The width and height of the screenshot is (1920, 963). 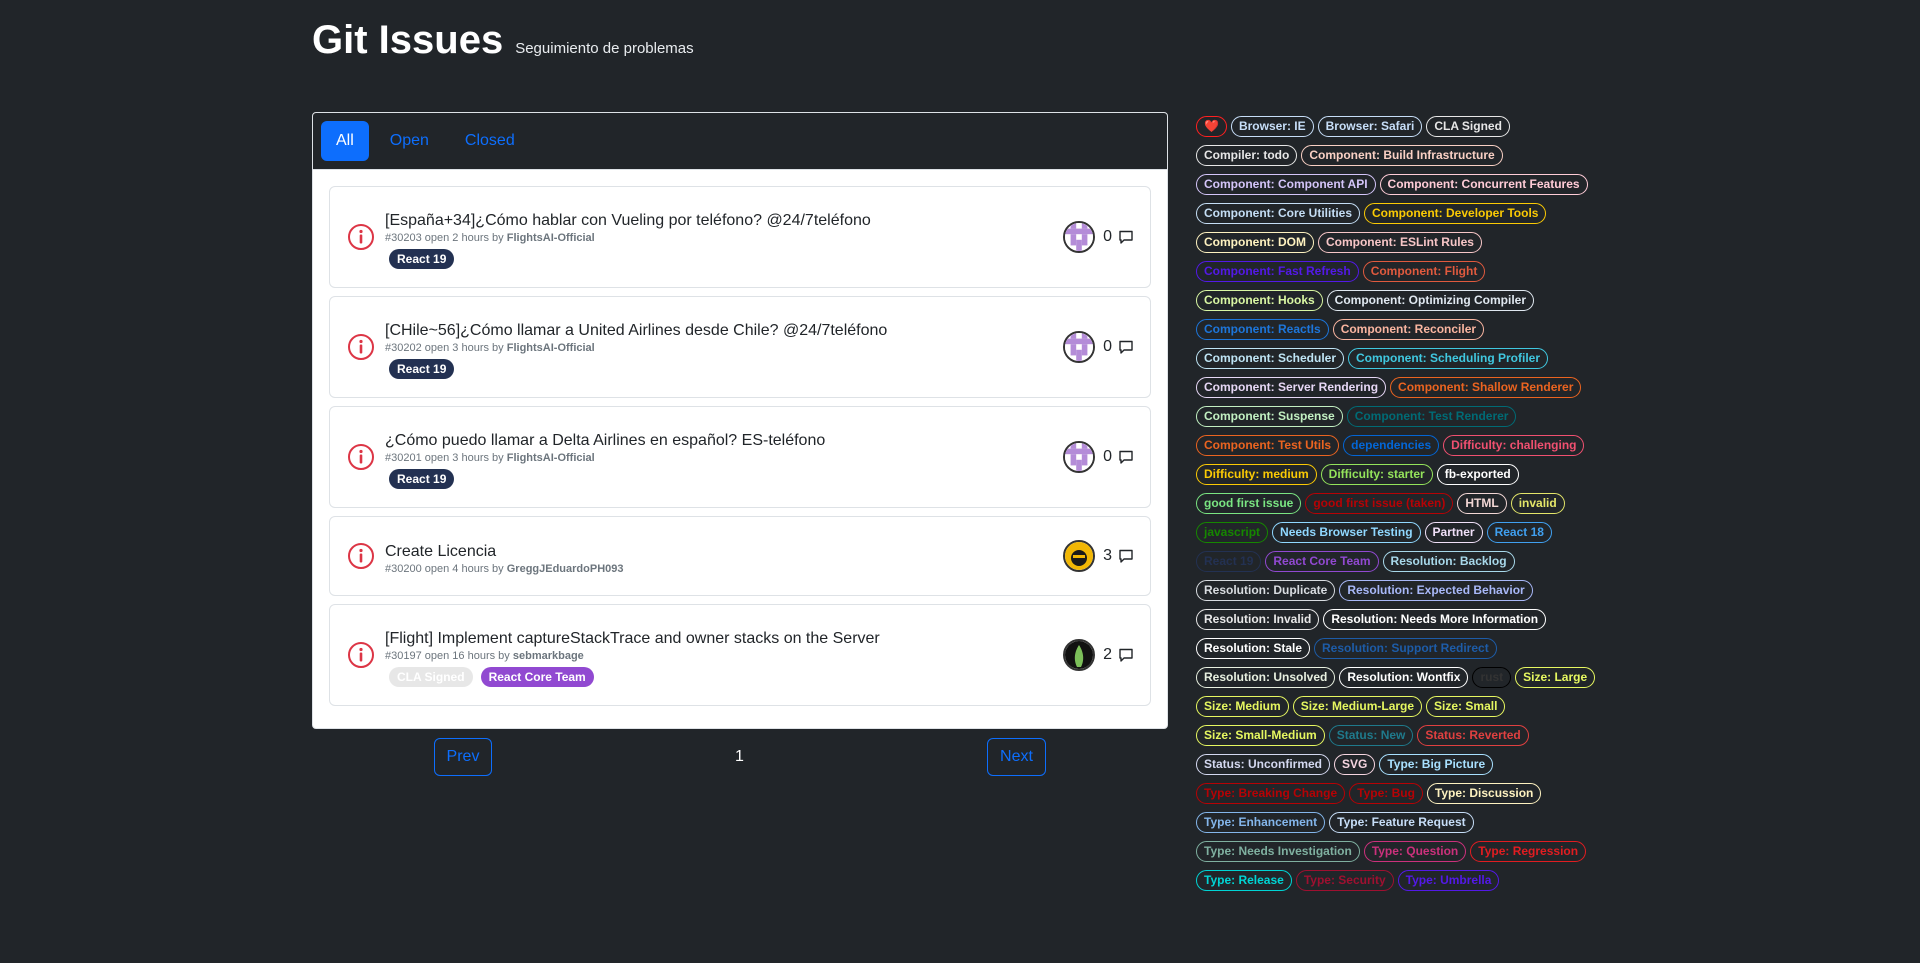 I want to click on label-badge: Resolution: Needs More Information, so click(x=1435, y=619).